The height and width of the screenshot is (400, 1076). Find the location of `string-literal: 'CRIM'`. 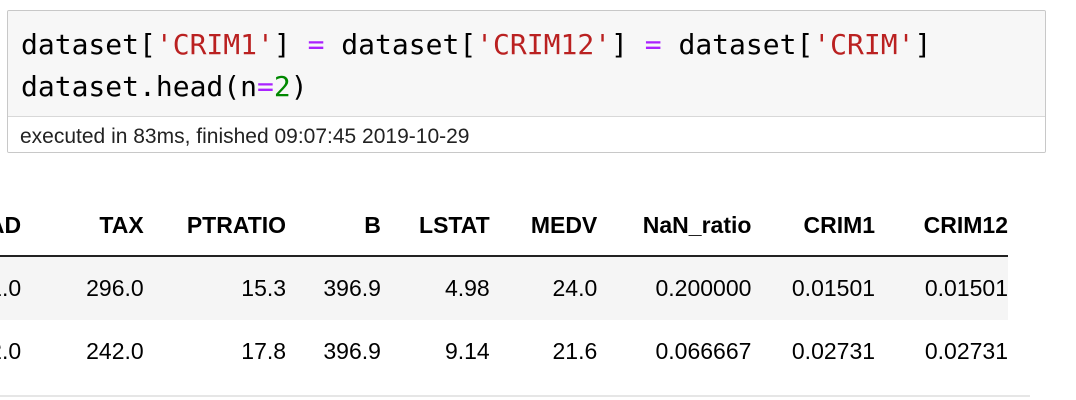

string-literal: 'CRIM' is located at coordinates (864, 44).